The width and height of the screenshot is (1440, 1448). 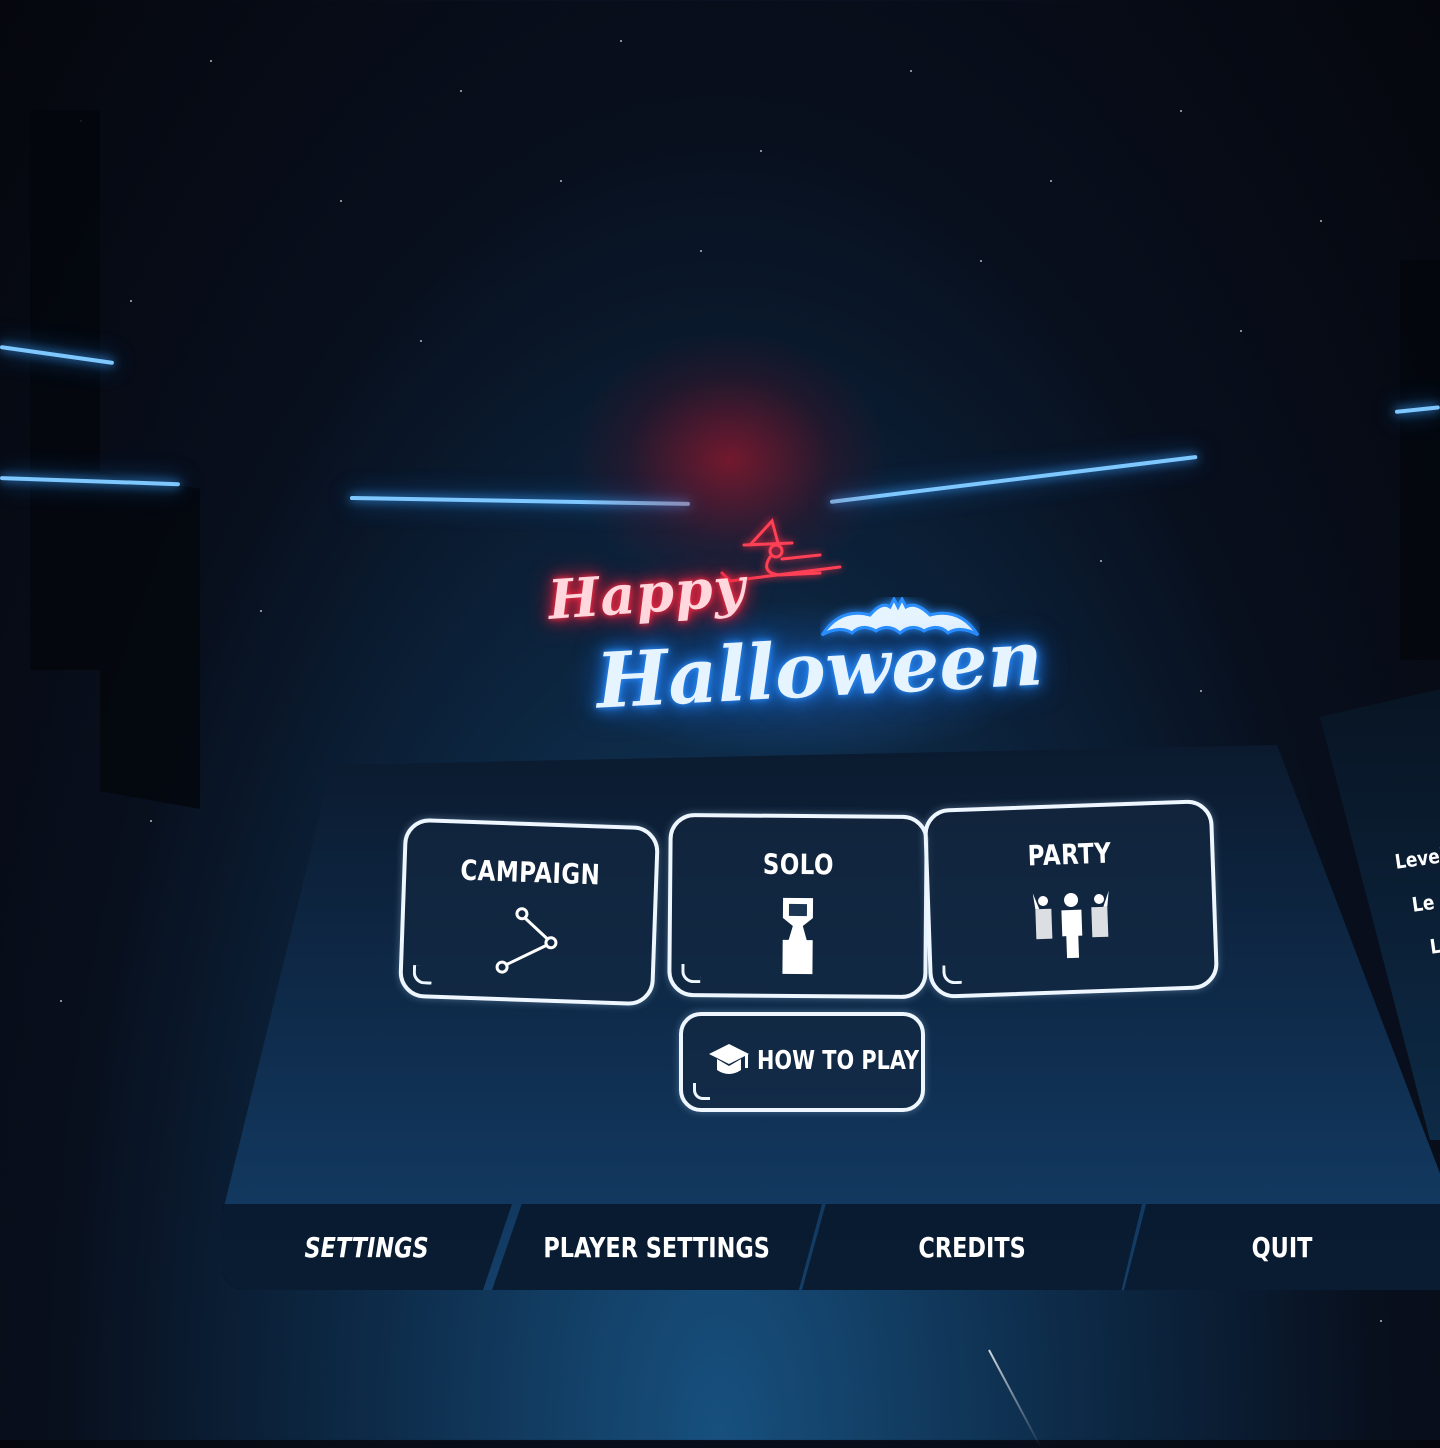 What do you see at coordinates (526, 940) in the screenshot?
I see `path-nodes-icon` at bounding box center [526, 940].